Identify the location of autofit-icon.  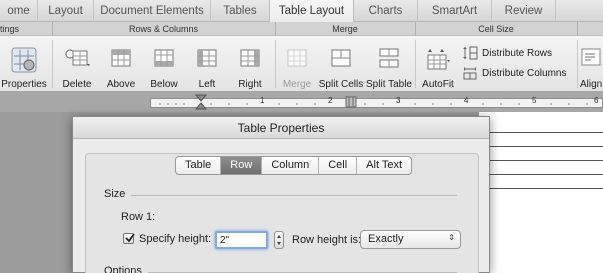
(438, 59).